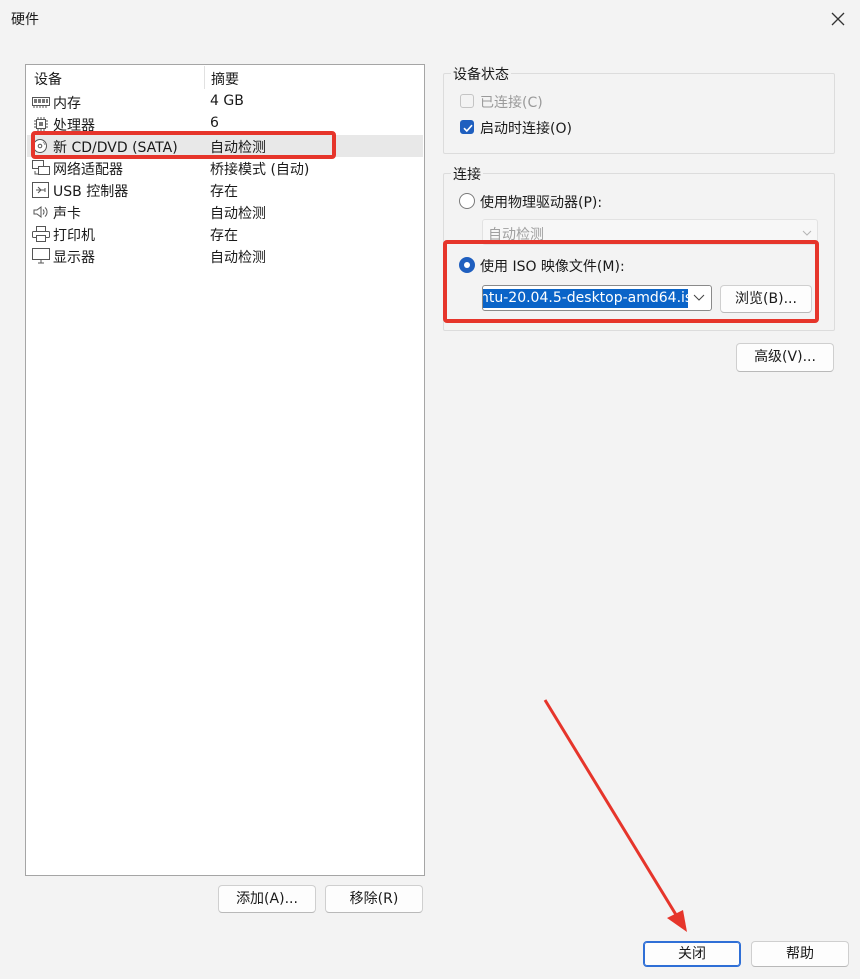  I want to click on connected-checkbox, so click(467, 101).